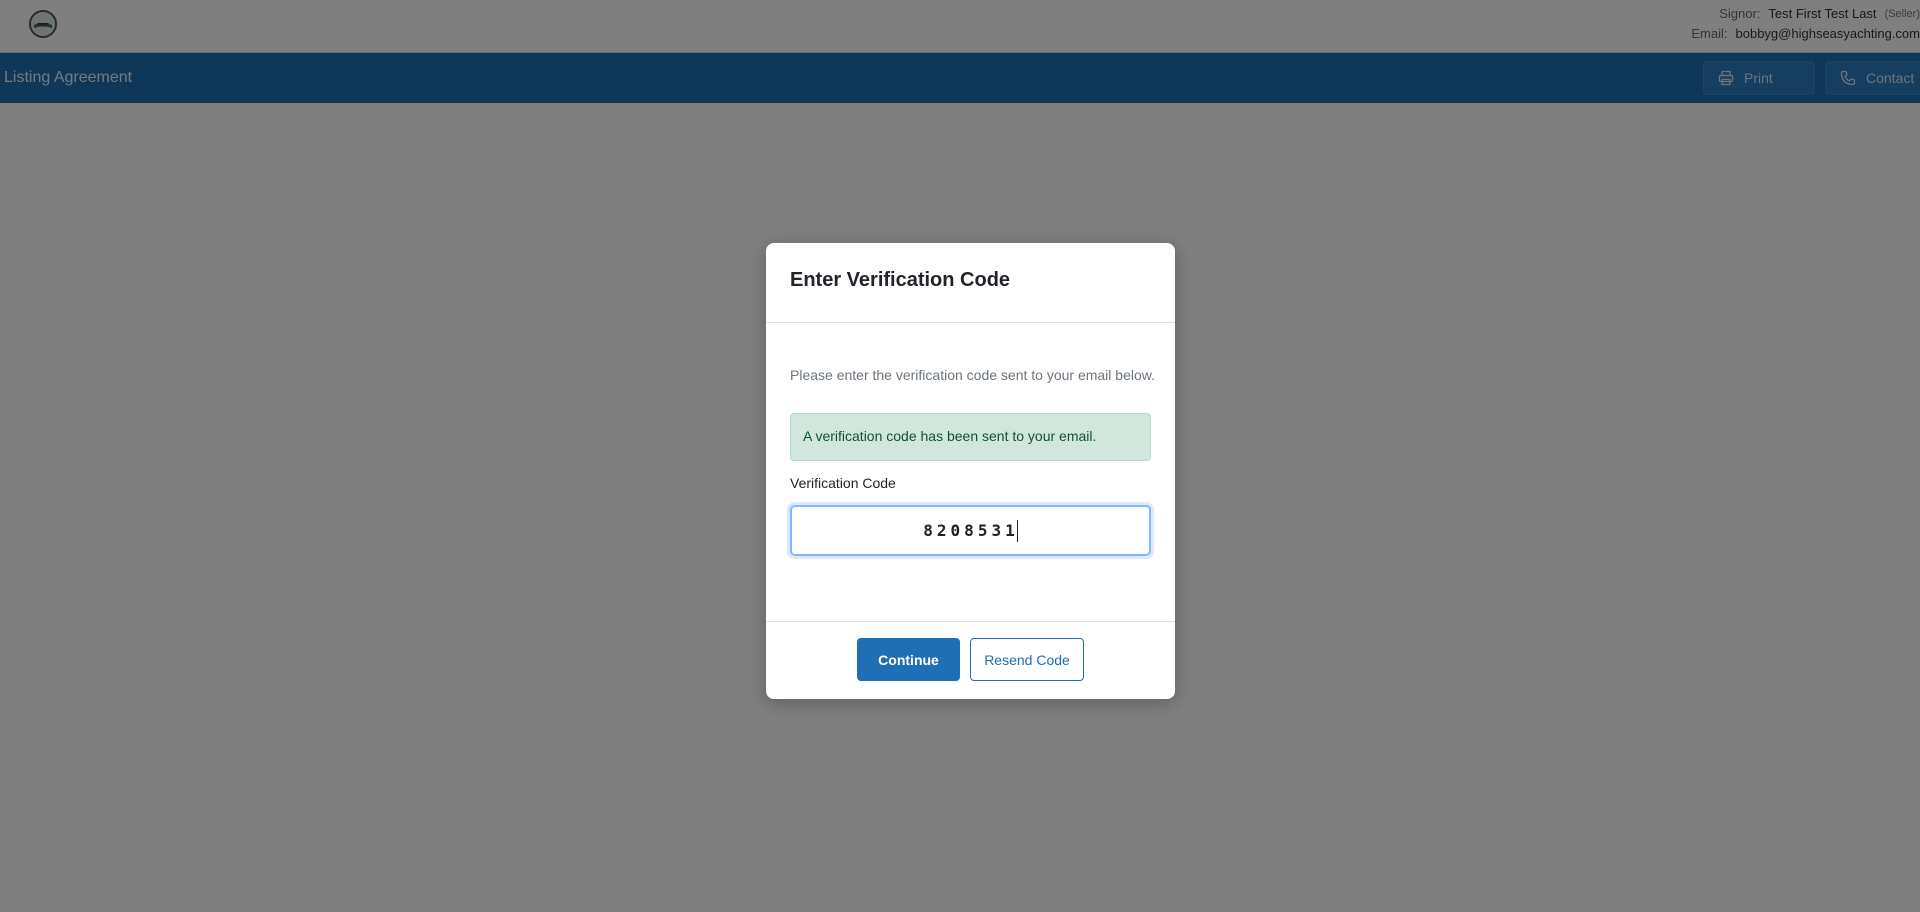 The image size is (1920, 912). I want to click on continue-button: Continue, so click(908, 659).